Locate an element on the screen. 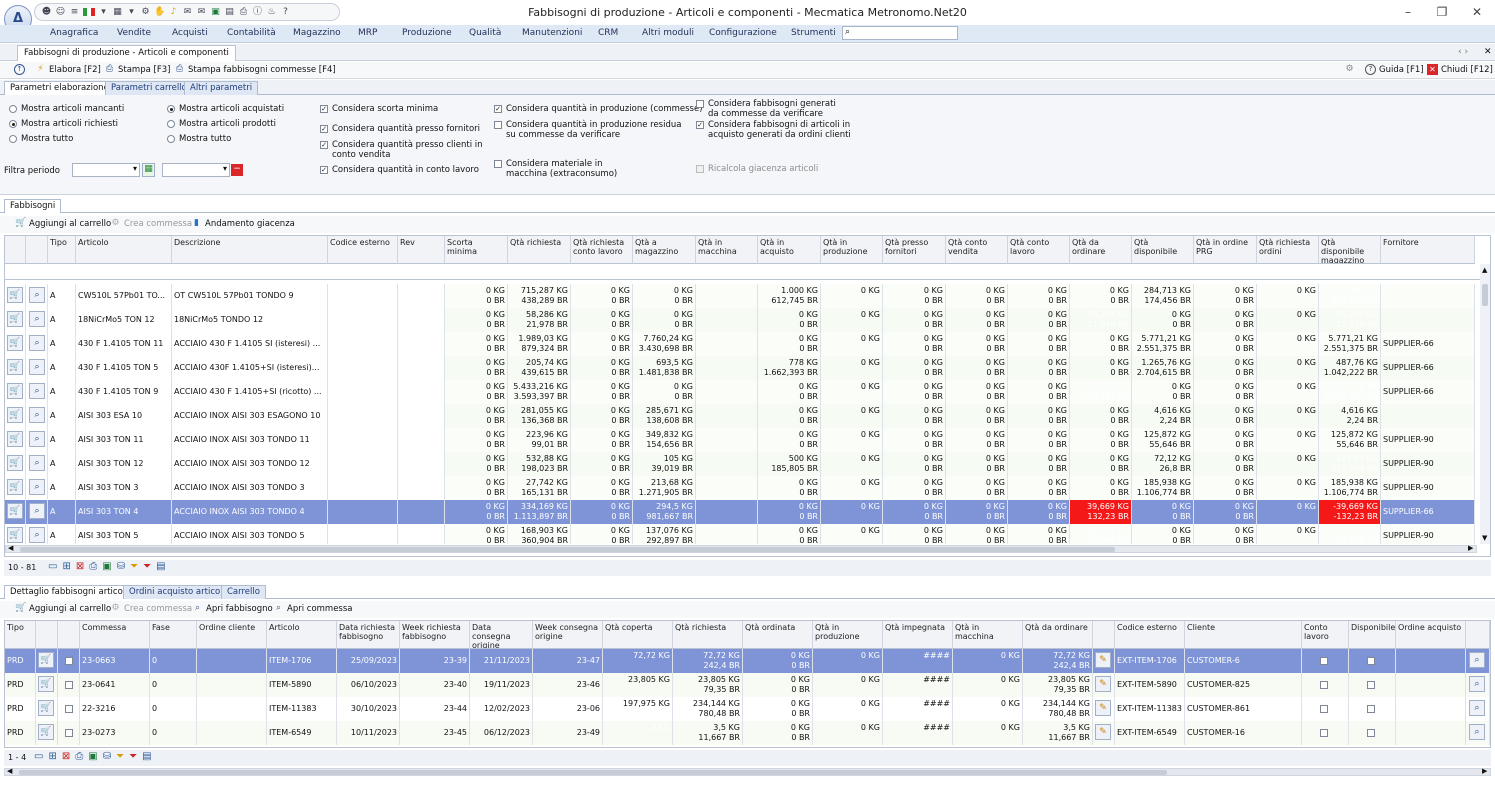  column-header: Qtà in ordine PRG is located at coordinates (1225, 250).